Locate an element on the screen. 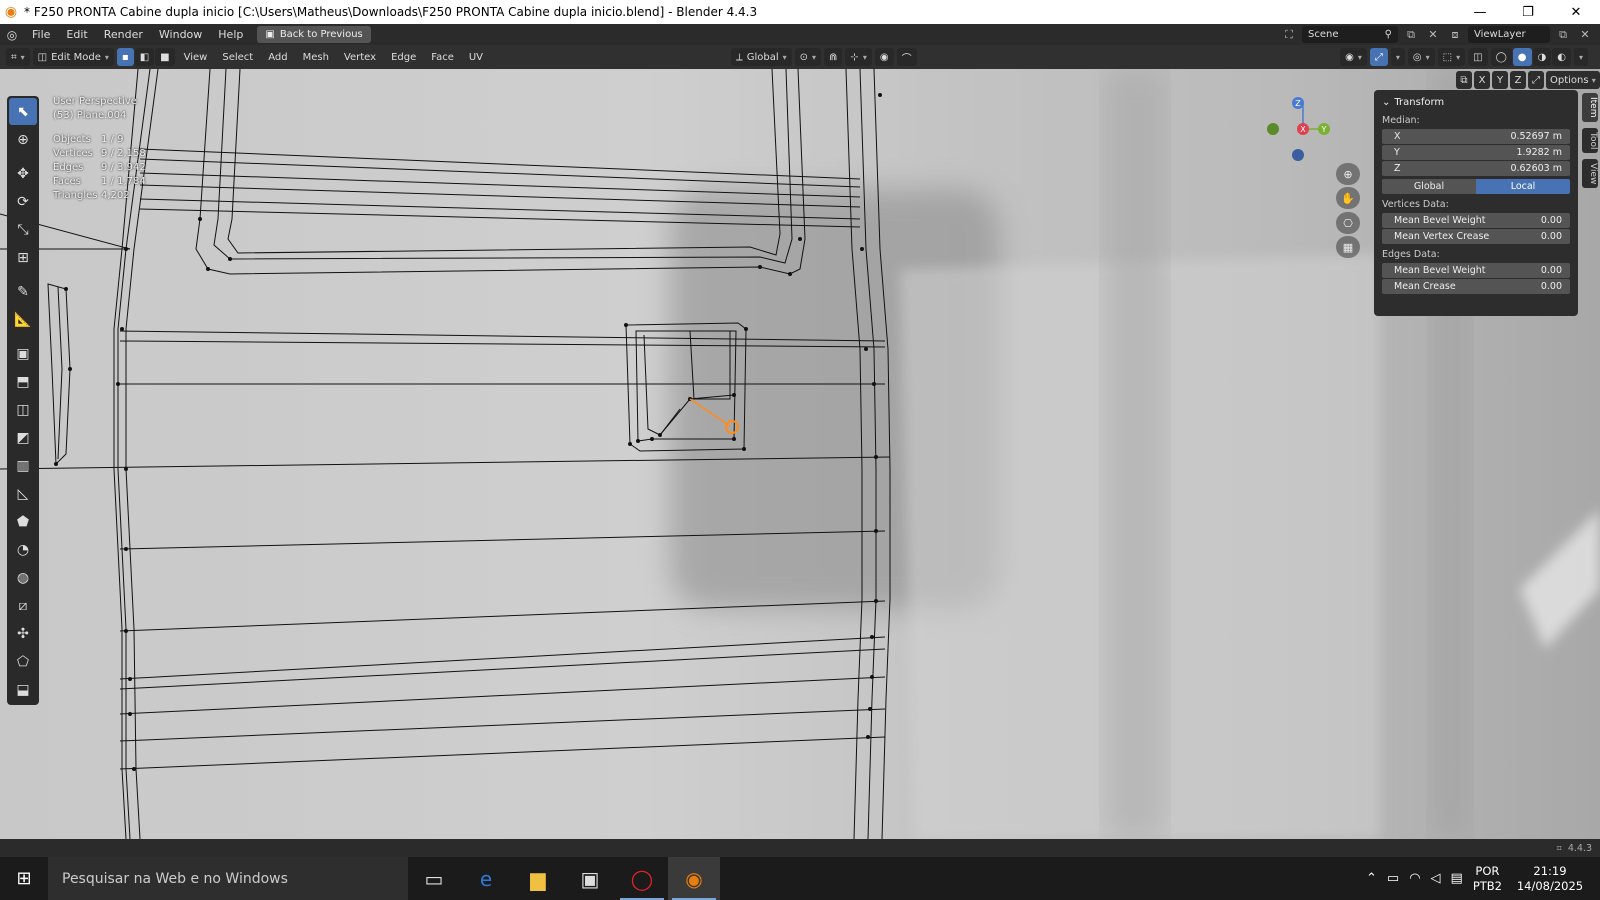 The height and width of the screenshot is (900, 1600). minimize-button: — is located at coordinates (1480, 12).